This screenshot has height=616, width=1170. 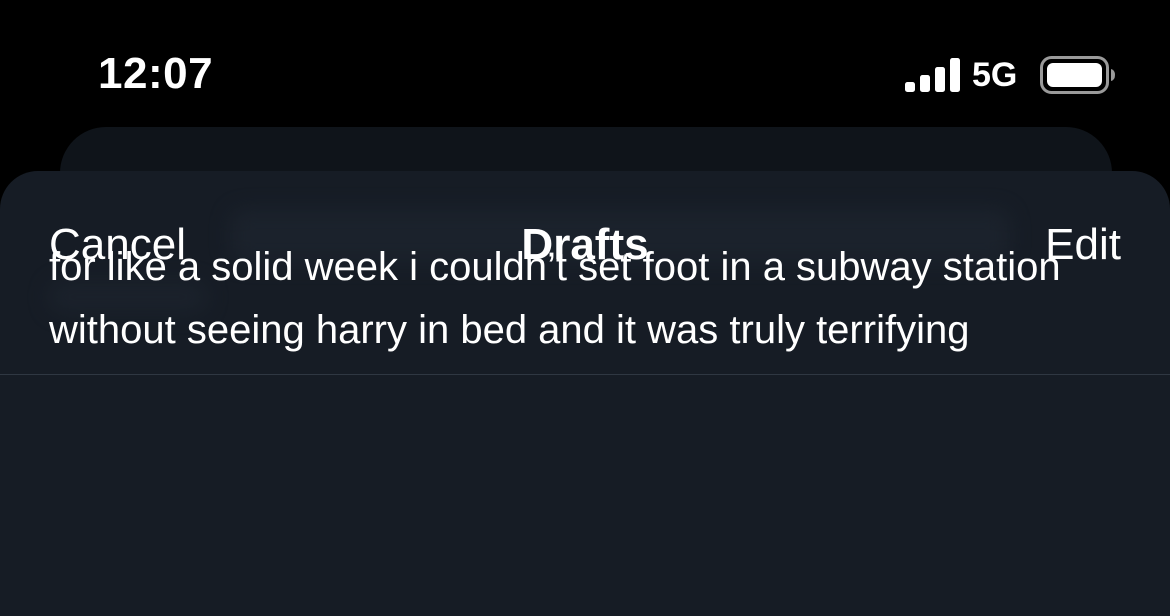 What do you see at coordinates (932, 75) in the screenshot?
I see `cellular-signal-icon` at bounding box center [932, 75].